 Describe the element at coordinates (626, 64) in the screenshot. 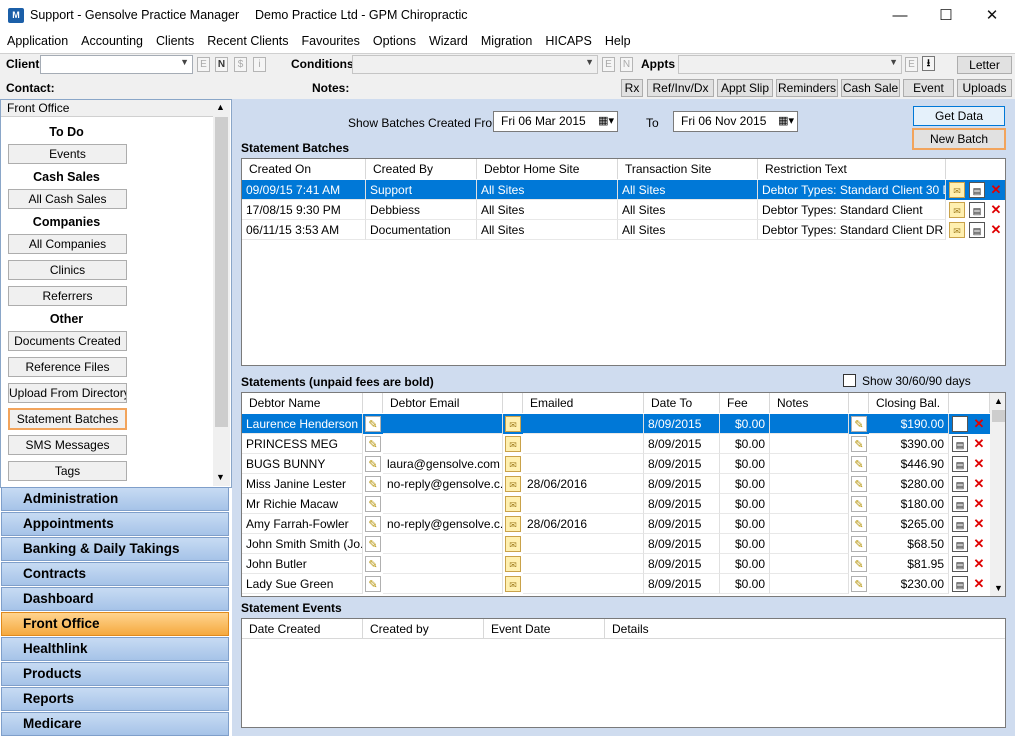

I see `conditions-n-button: N` at that location.